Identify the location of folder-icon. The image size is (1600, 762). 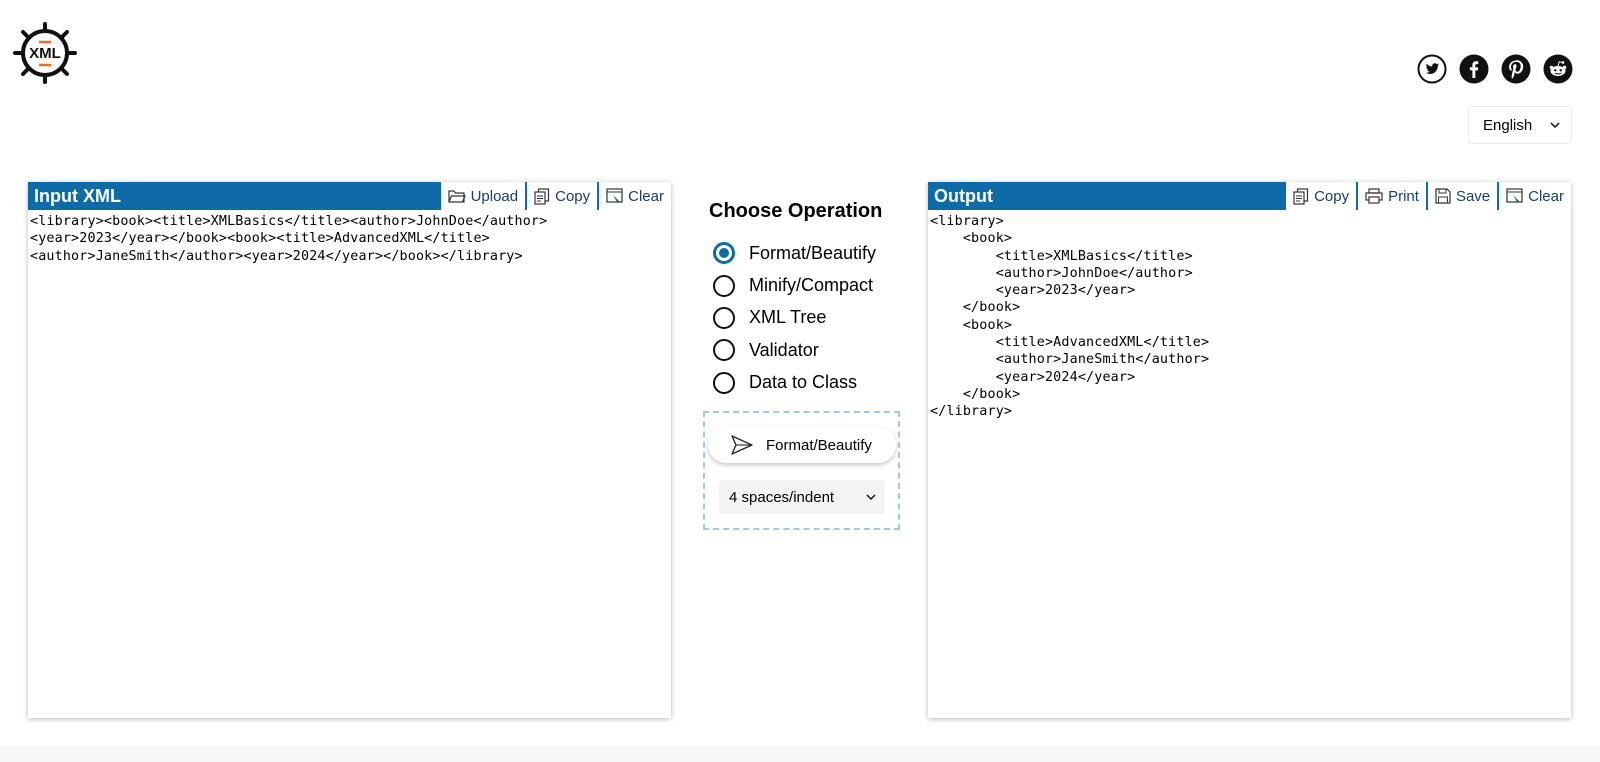
(456, 196).